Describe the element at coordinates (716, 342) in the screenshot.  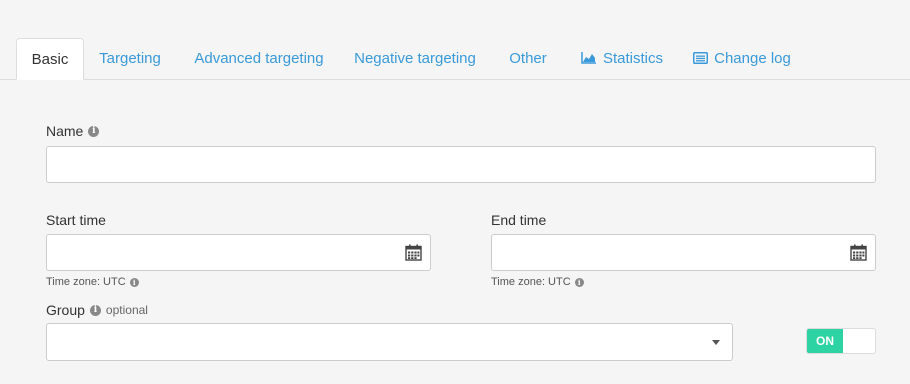
I see `chevron-down-icon` at that location.